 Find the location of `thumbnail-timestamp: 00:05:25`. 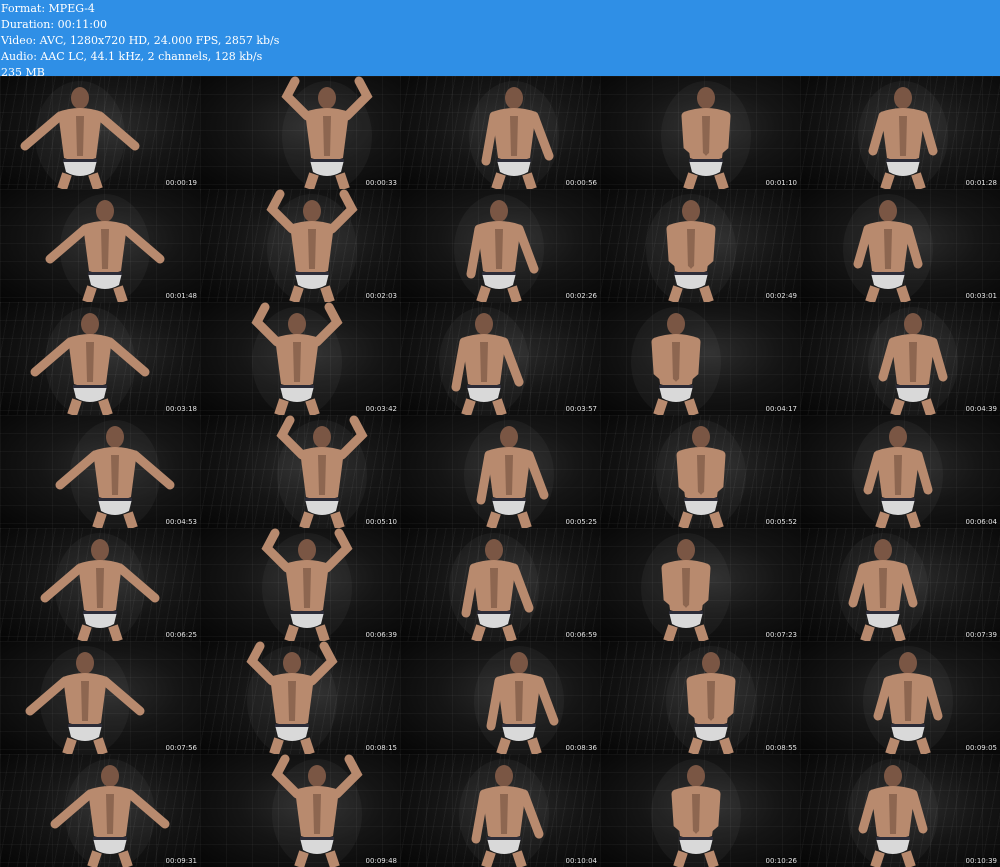

thumbnail-timestamp: 00:05:25 is located at coordinates (581, 522).